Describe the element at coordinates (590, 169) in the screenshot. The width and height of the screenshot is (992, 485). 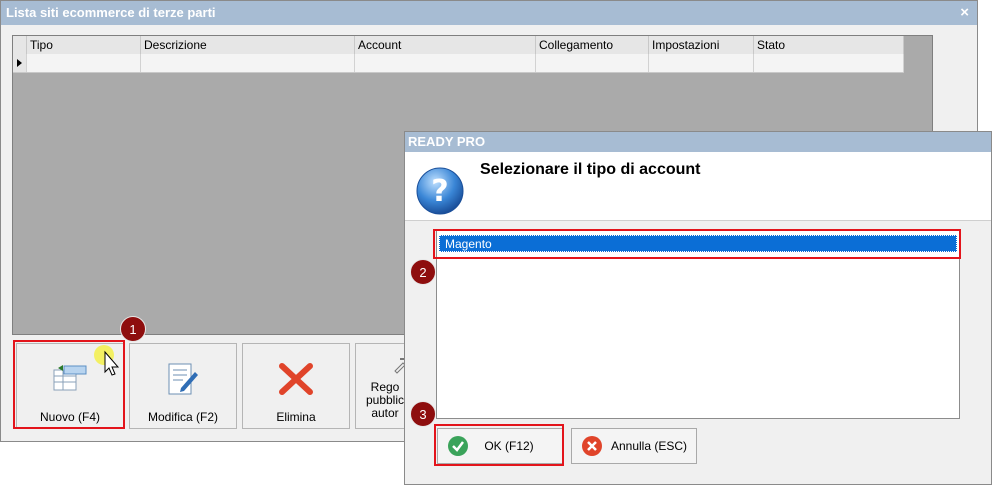
I see `dialog-heading: Selezionare il tipo di account` at that location.